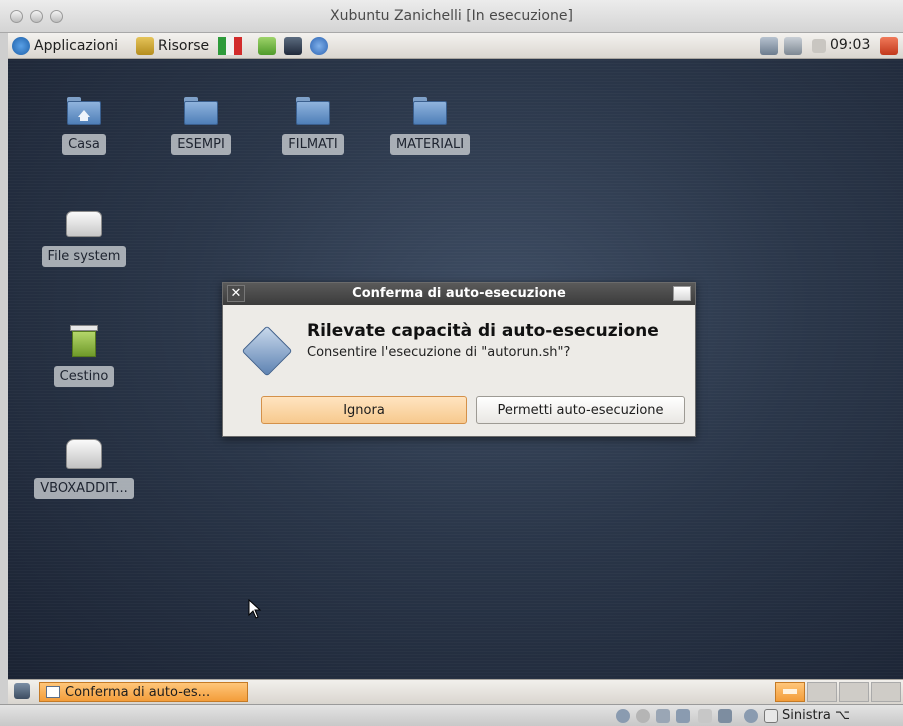 This screenshot has width=903, height=726. What do you see at coordinates (430, 126) in the screenshot?
I see `desktop-icon-materiali: MATERIALI` at bounding box center [430, 126].